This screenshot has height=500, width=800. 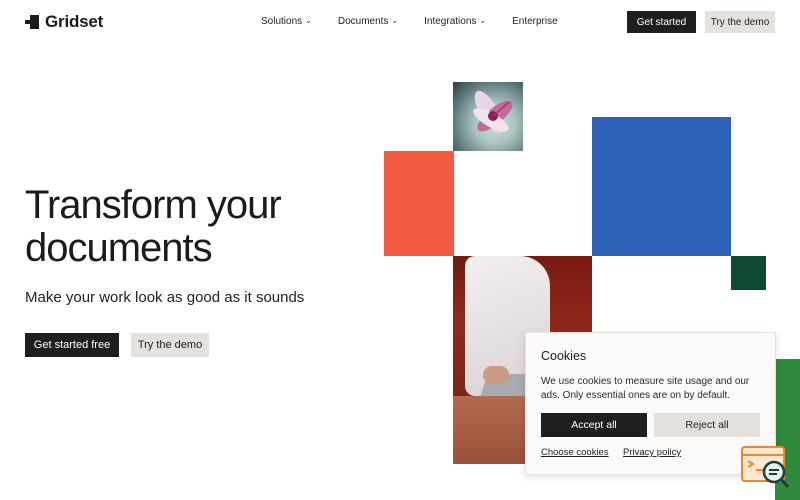 I want to click on brand-name: Gridset, so click(x=74, y=21).